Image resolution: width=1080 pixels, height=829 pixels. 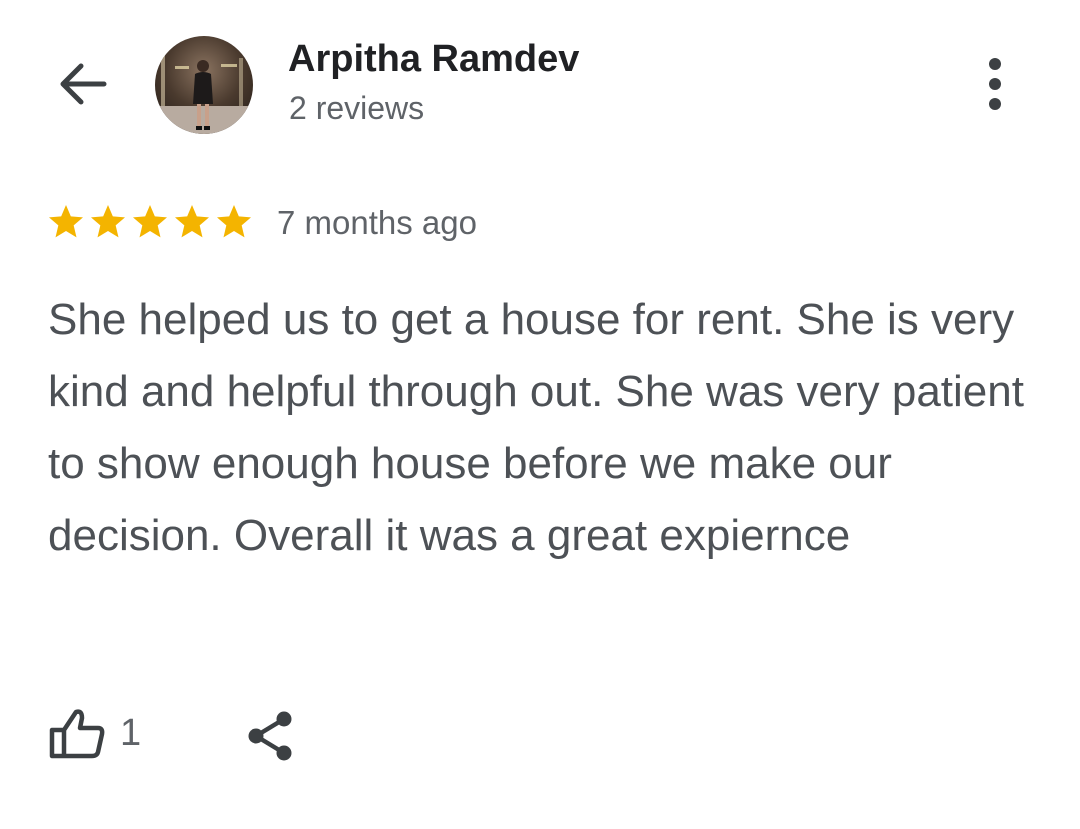 What do you see at coordinates (357, 108) in the screenshot?
I see `review-count: 2 reviews` at bounding box center [357, 108].